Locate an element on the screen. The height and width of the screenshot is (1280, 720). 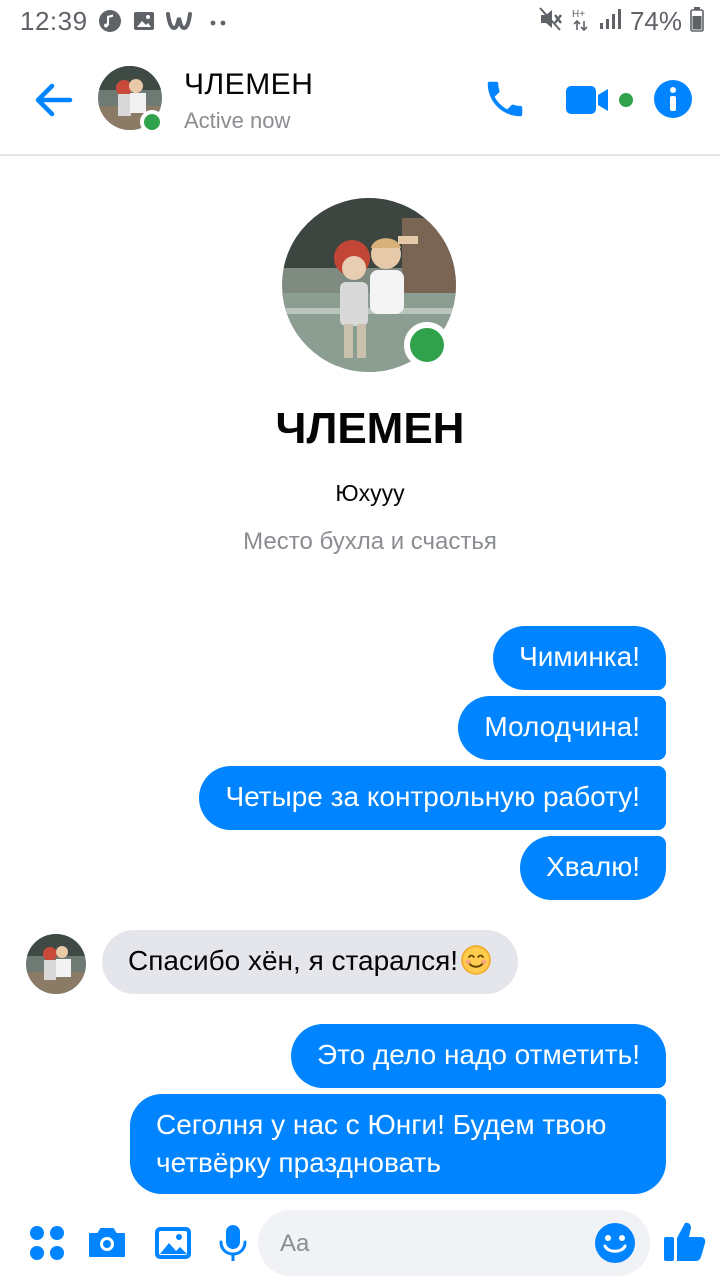
profile-online-indicator is located at coordinates (427, 345).